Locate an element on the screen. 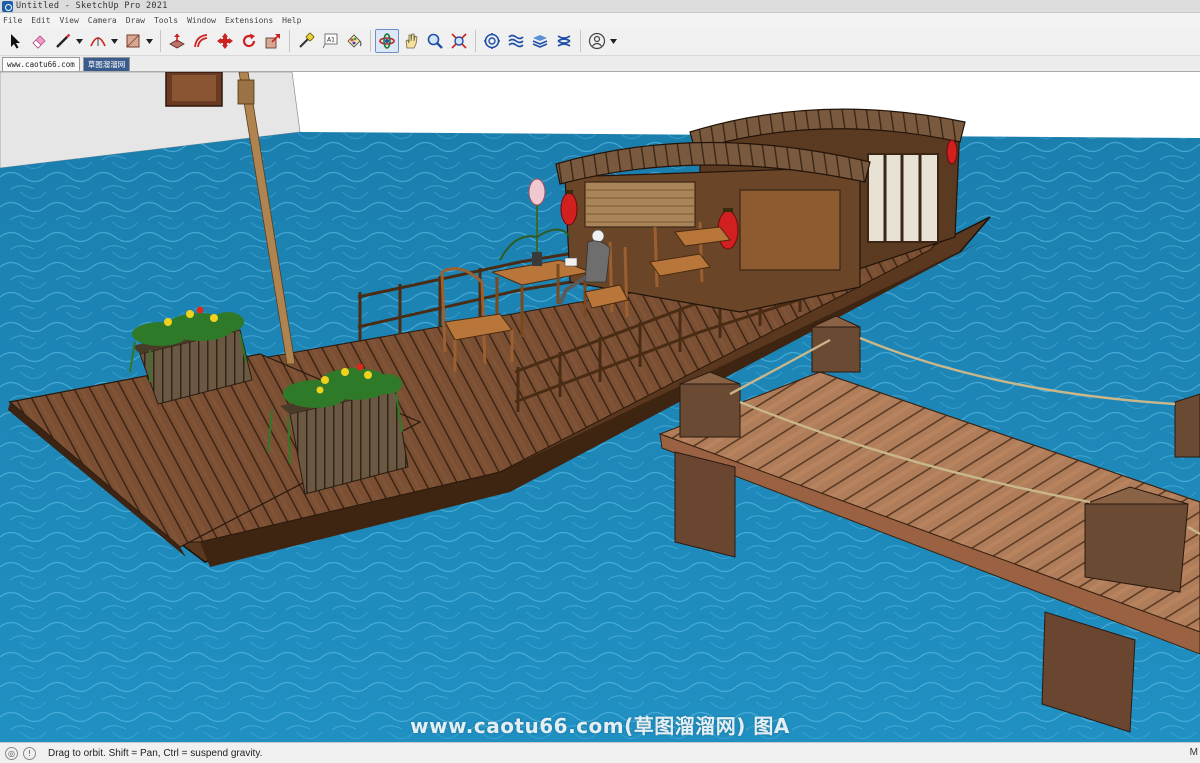 The height and width of the screenshot is (763, 1200). line-dropdown is located at coordinates (79, 41).